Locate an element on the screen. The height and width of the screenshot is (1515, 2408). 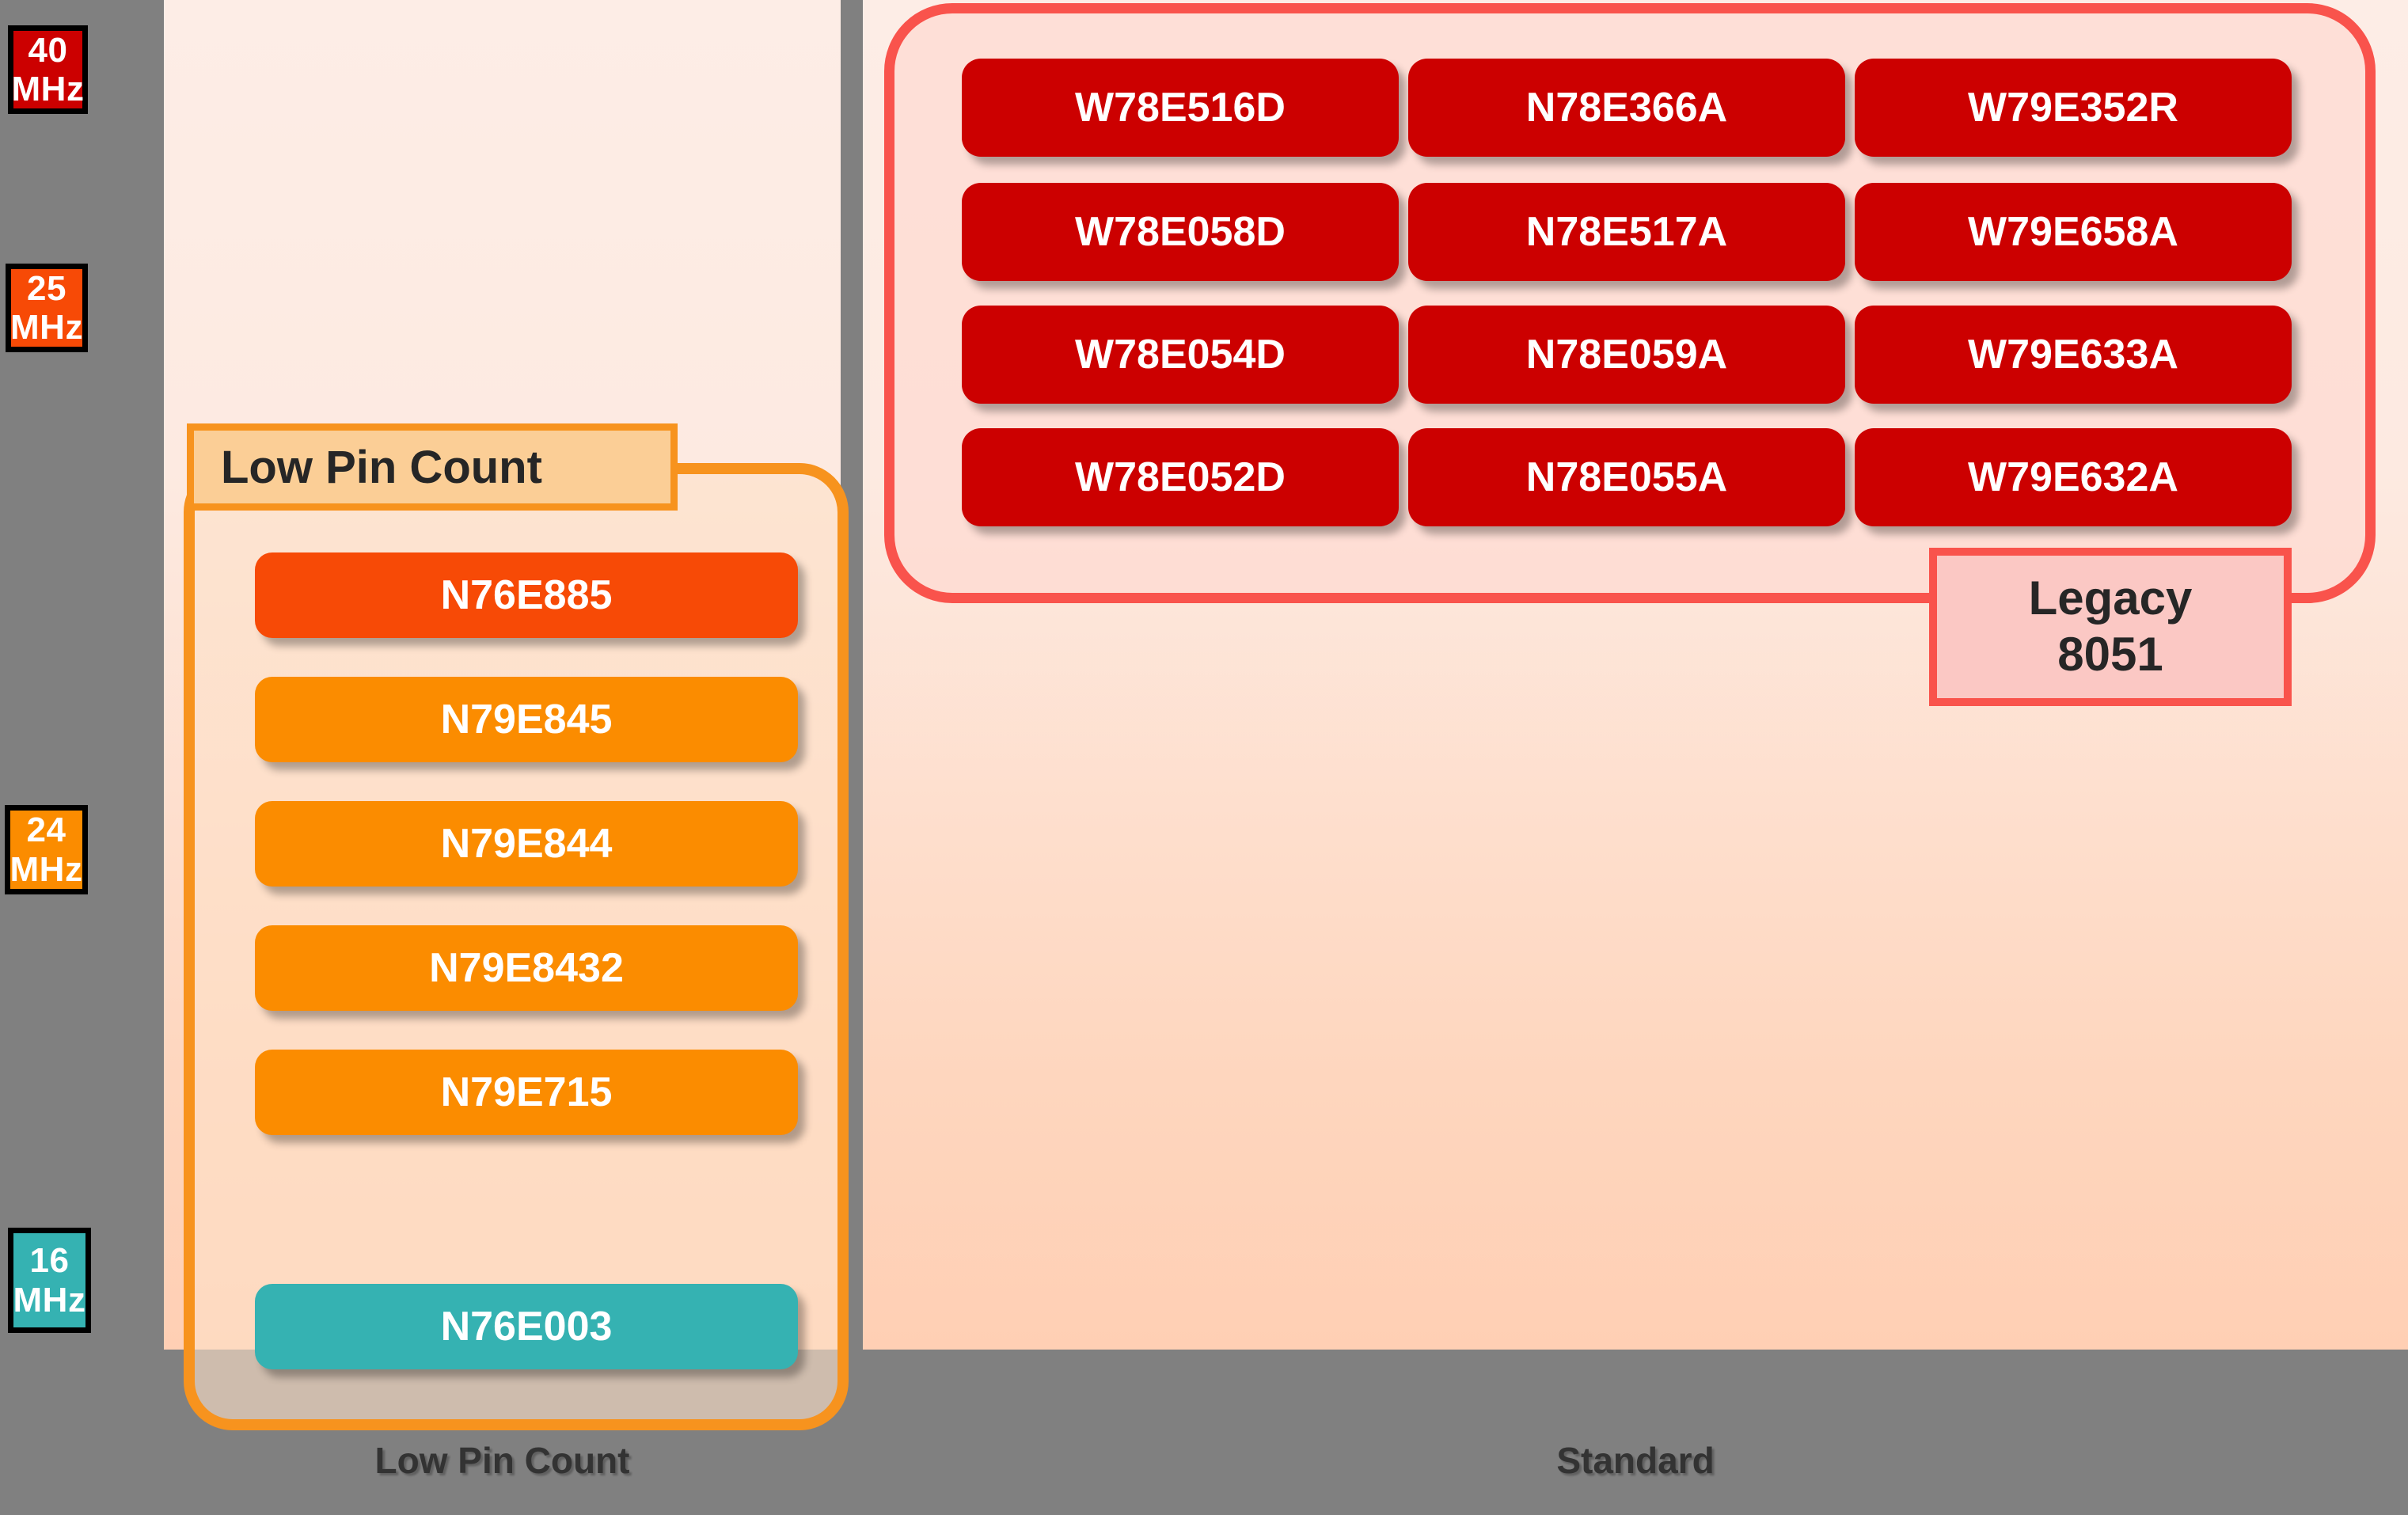
legacy-badge-line-2: 8051 is located at coordinates (2110, 654).